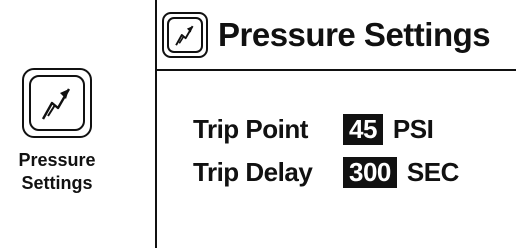 The height and width of the screenshot is (248, 516). I want to click on header-icon-frame, so click(185, 34).